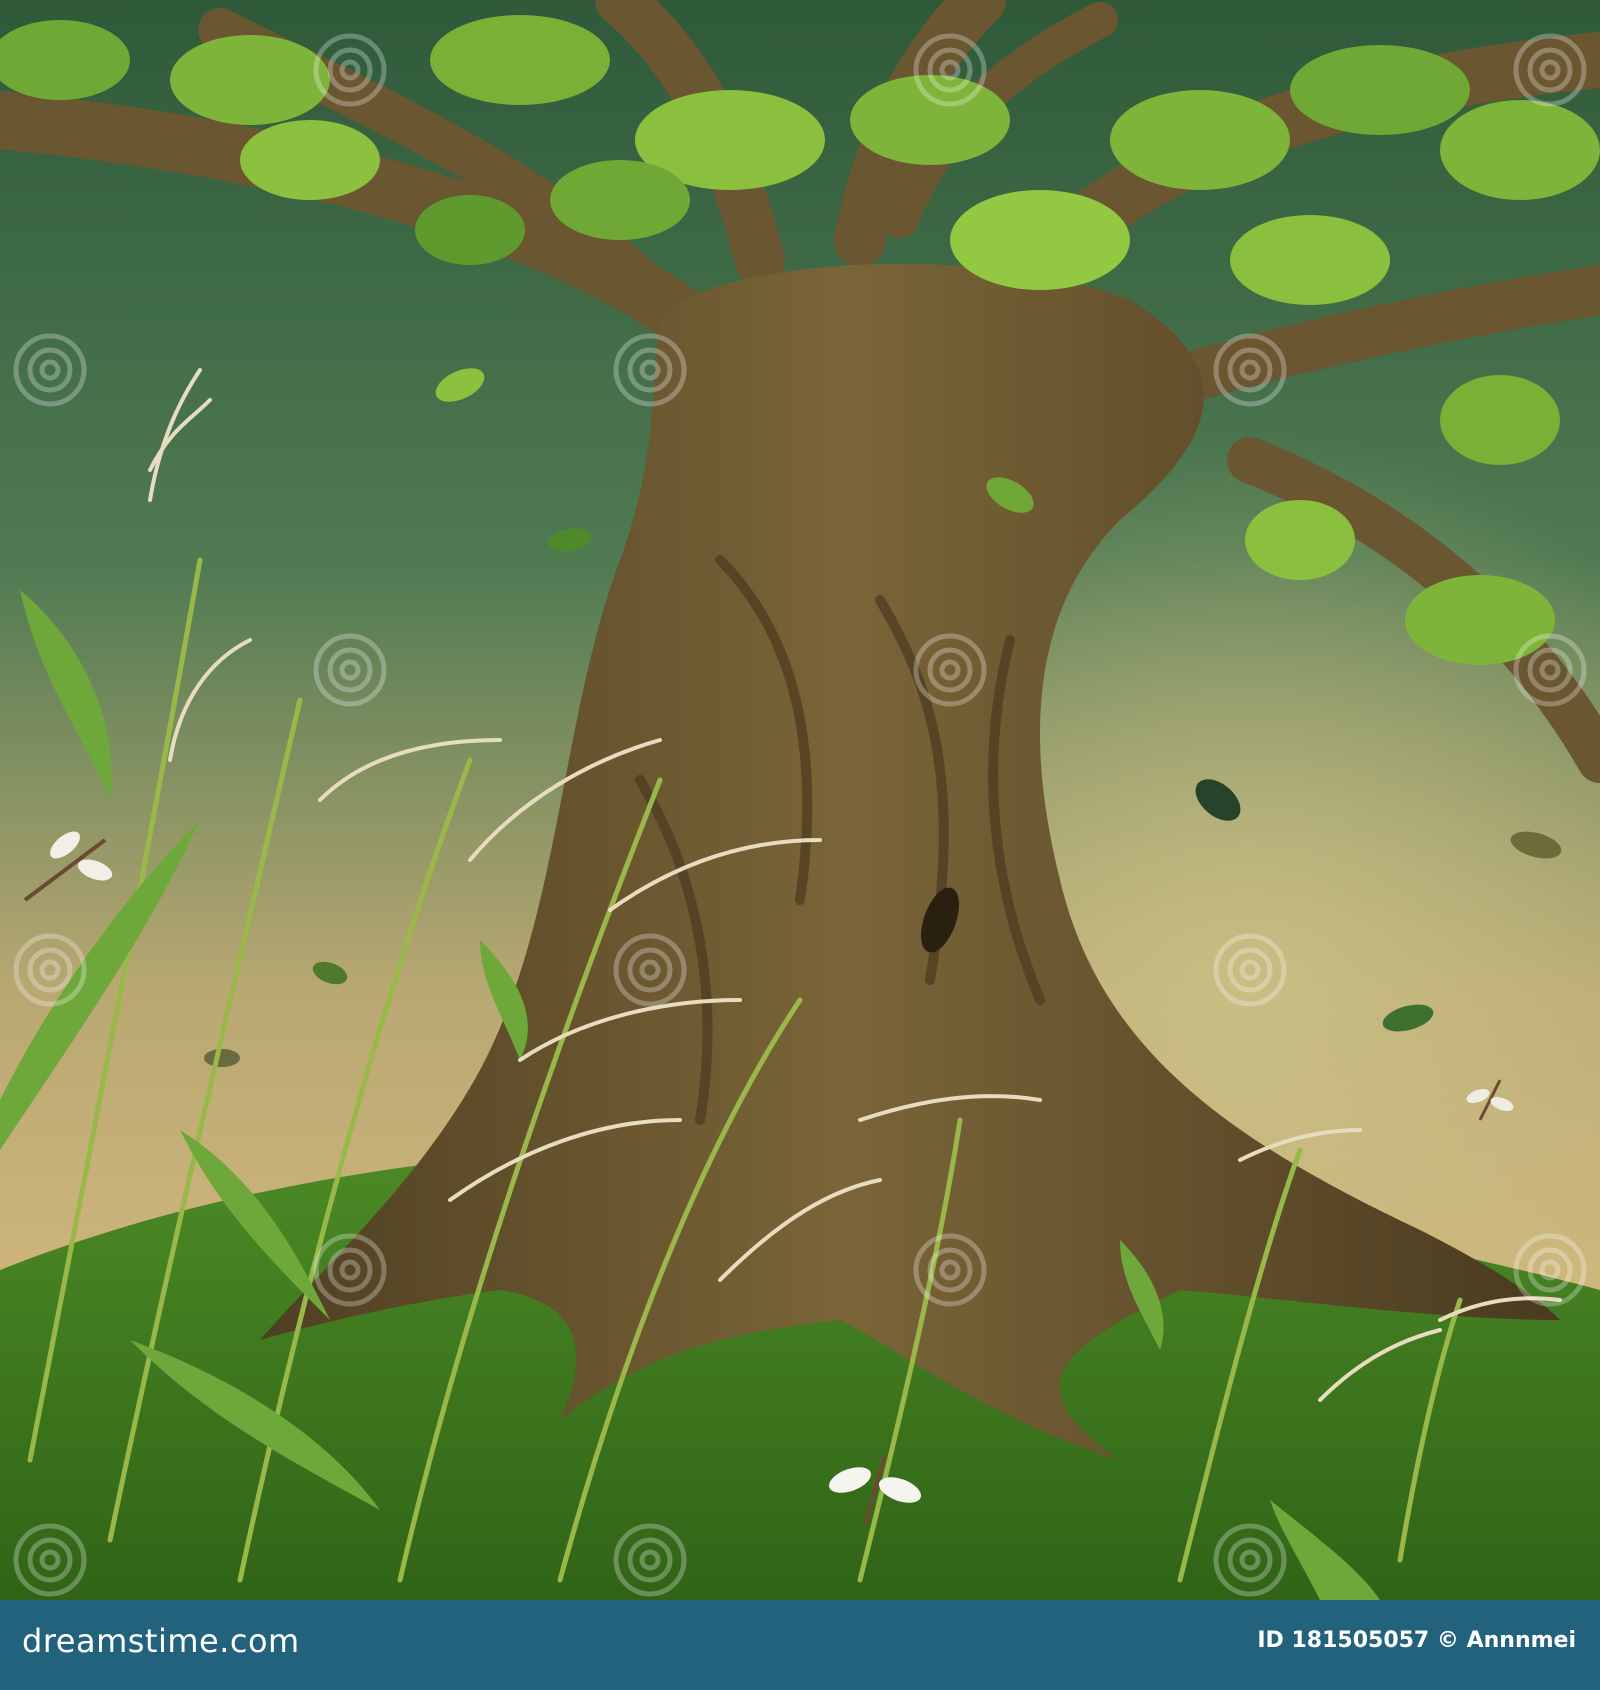 The image size is (1600, 1690). Describe the element at coordinates (1521, 1640) in the screenshot. I see `author-name: Annnmei` at that location.